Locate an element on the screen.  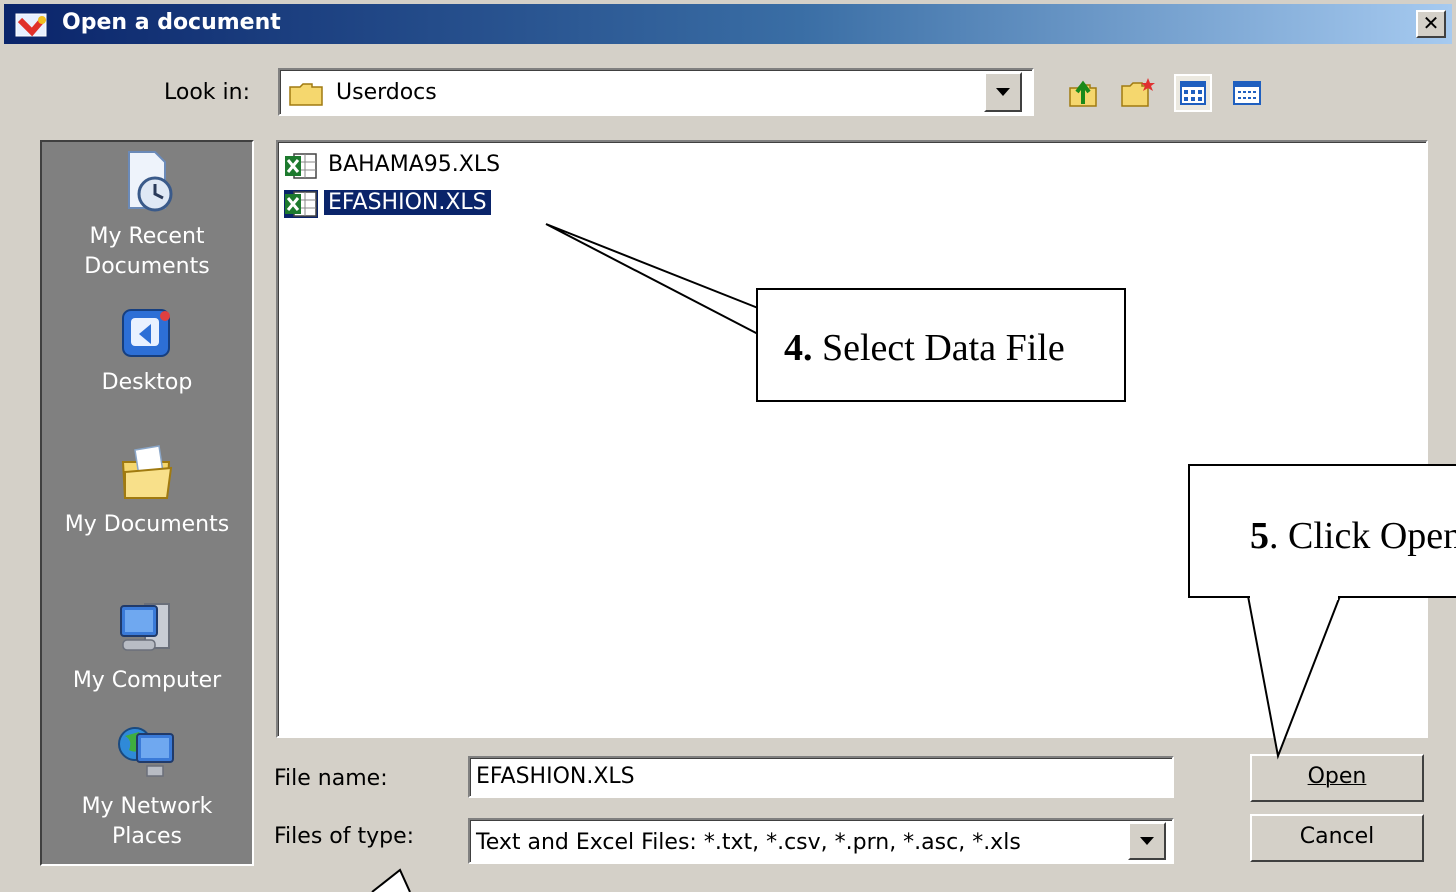
callout-step: 4. is located at coordinates (798, 348).